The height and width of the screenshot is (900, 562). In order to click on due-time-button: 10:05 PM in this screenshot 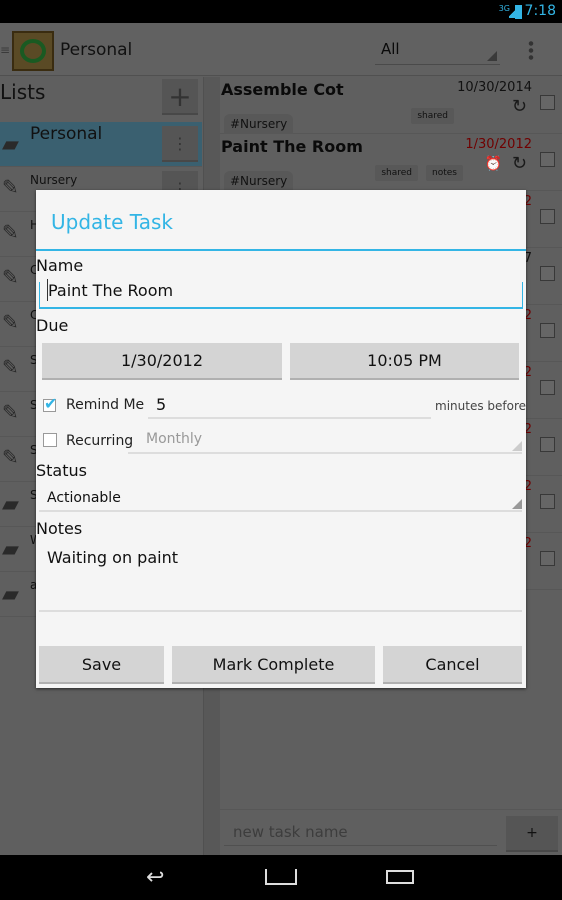, I will do `click(404, 361)`.